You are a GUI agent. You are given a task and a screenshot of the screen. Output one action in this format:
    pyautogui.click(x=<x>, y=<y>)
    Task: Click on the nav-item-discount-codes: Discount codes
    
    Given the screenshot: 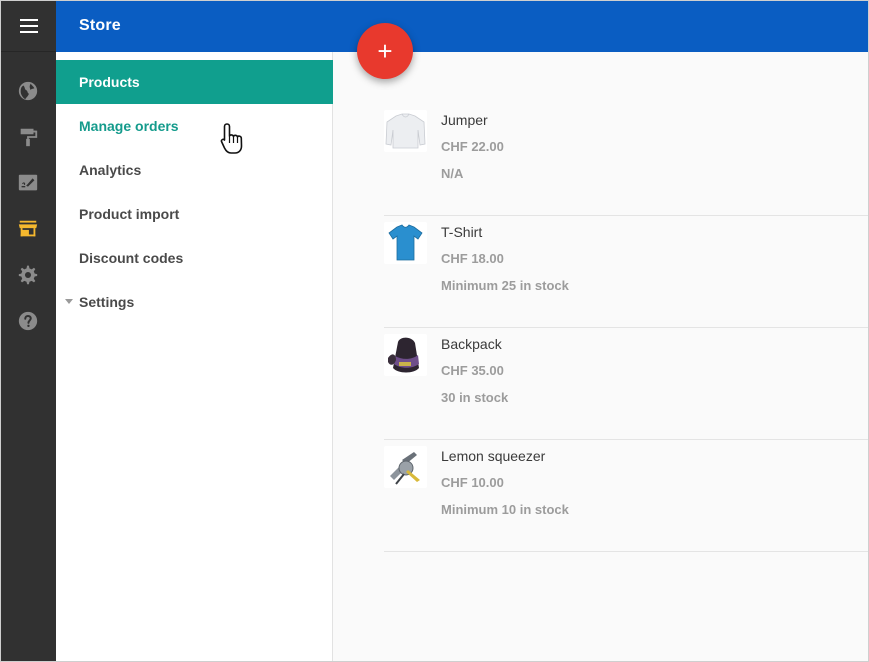 What is the action you would take?
    pyautogui.click(x=194, y=258)
    